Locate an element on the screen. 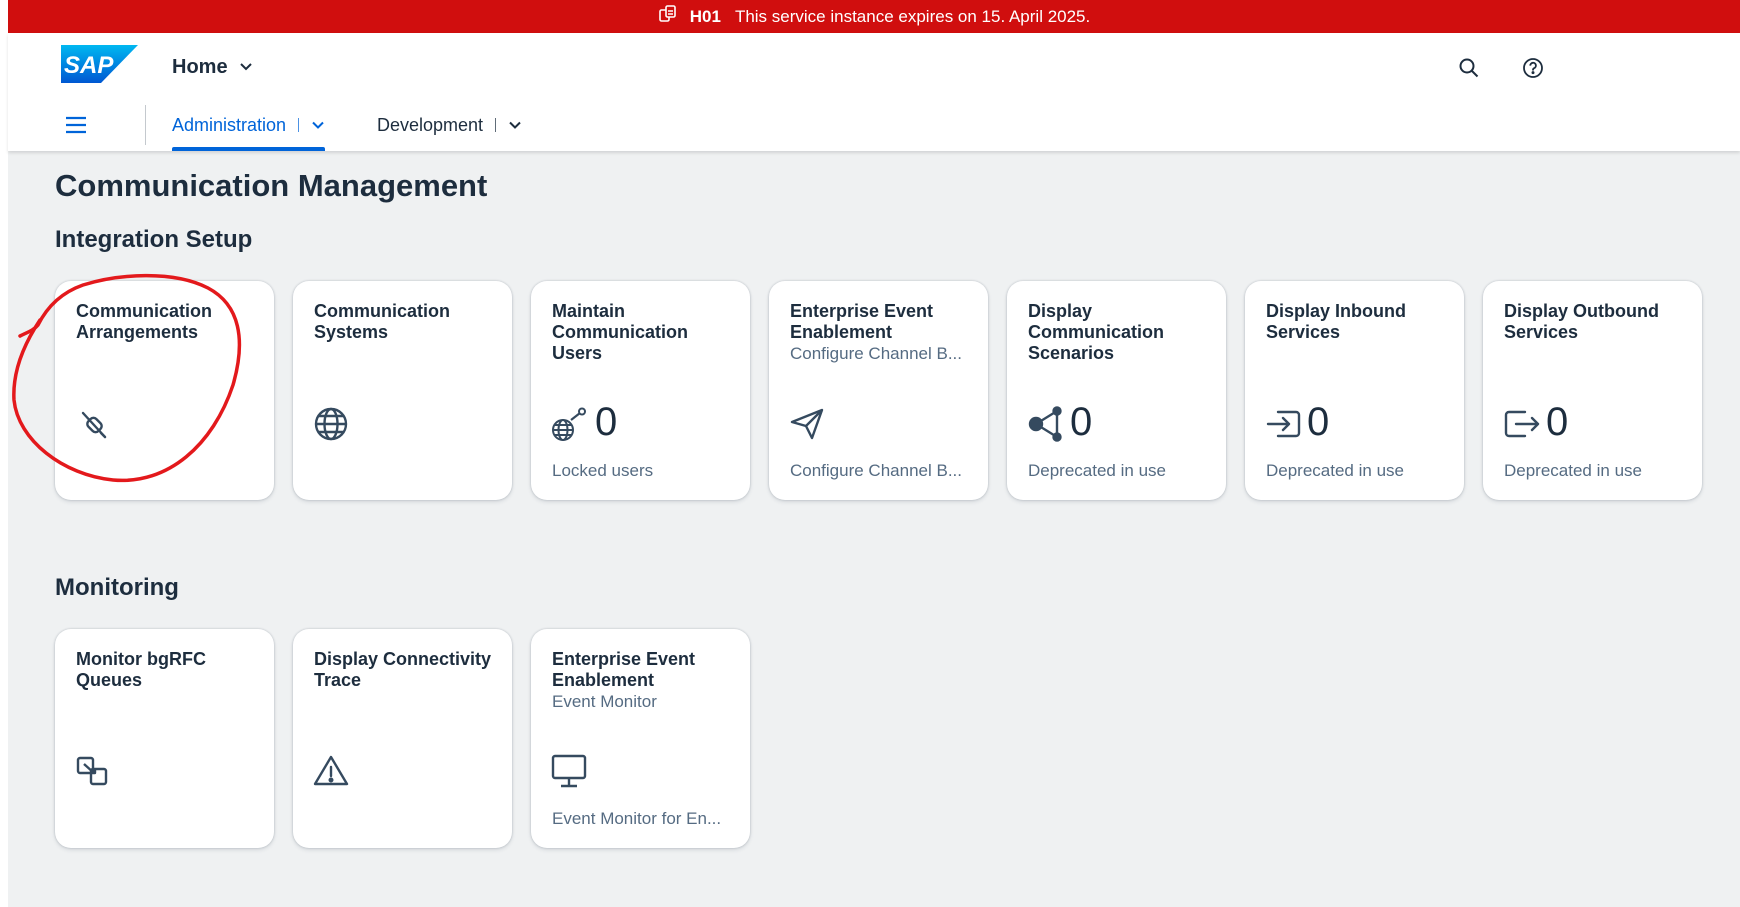 The height and width of the screenshot is (907, 1740). tile-footer: Locked users is located at coordinates (603, 470).